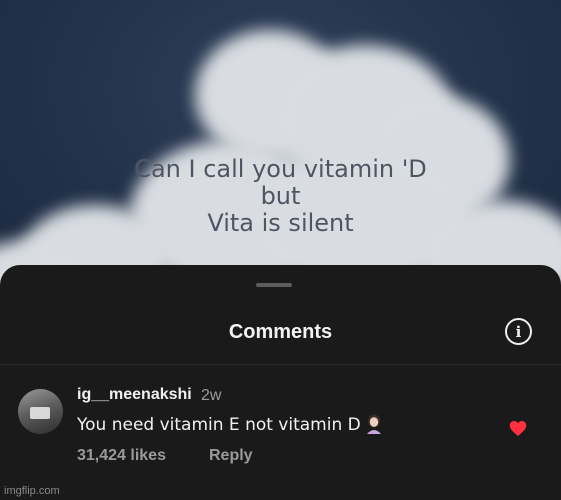  I want to click on info-icon: i, so click(518, 331).